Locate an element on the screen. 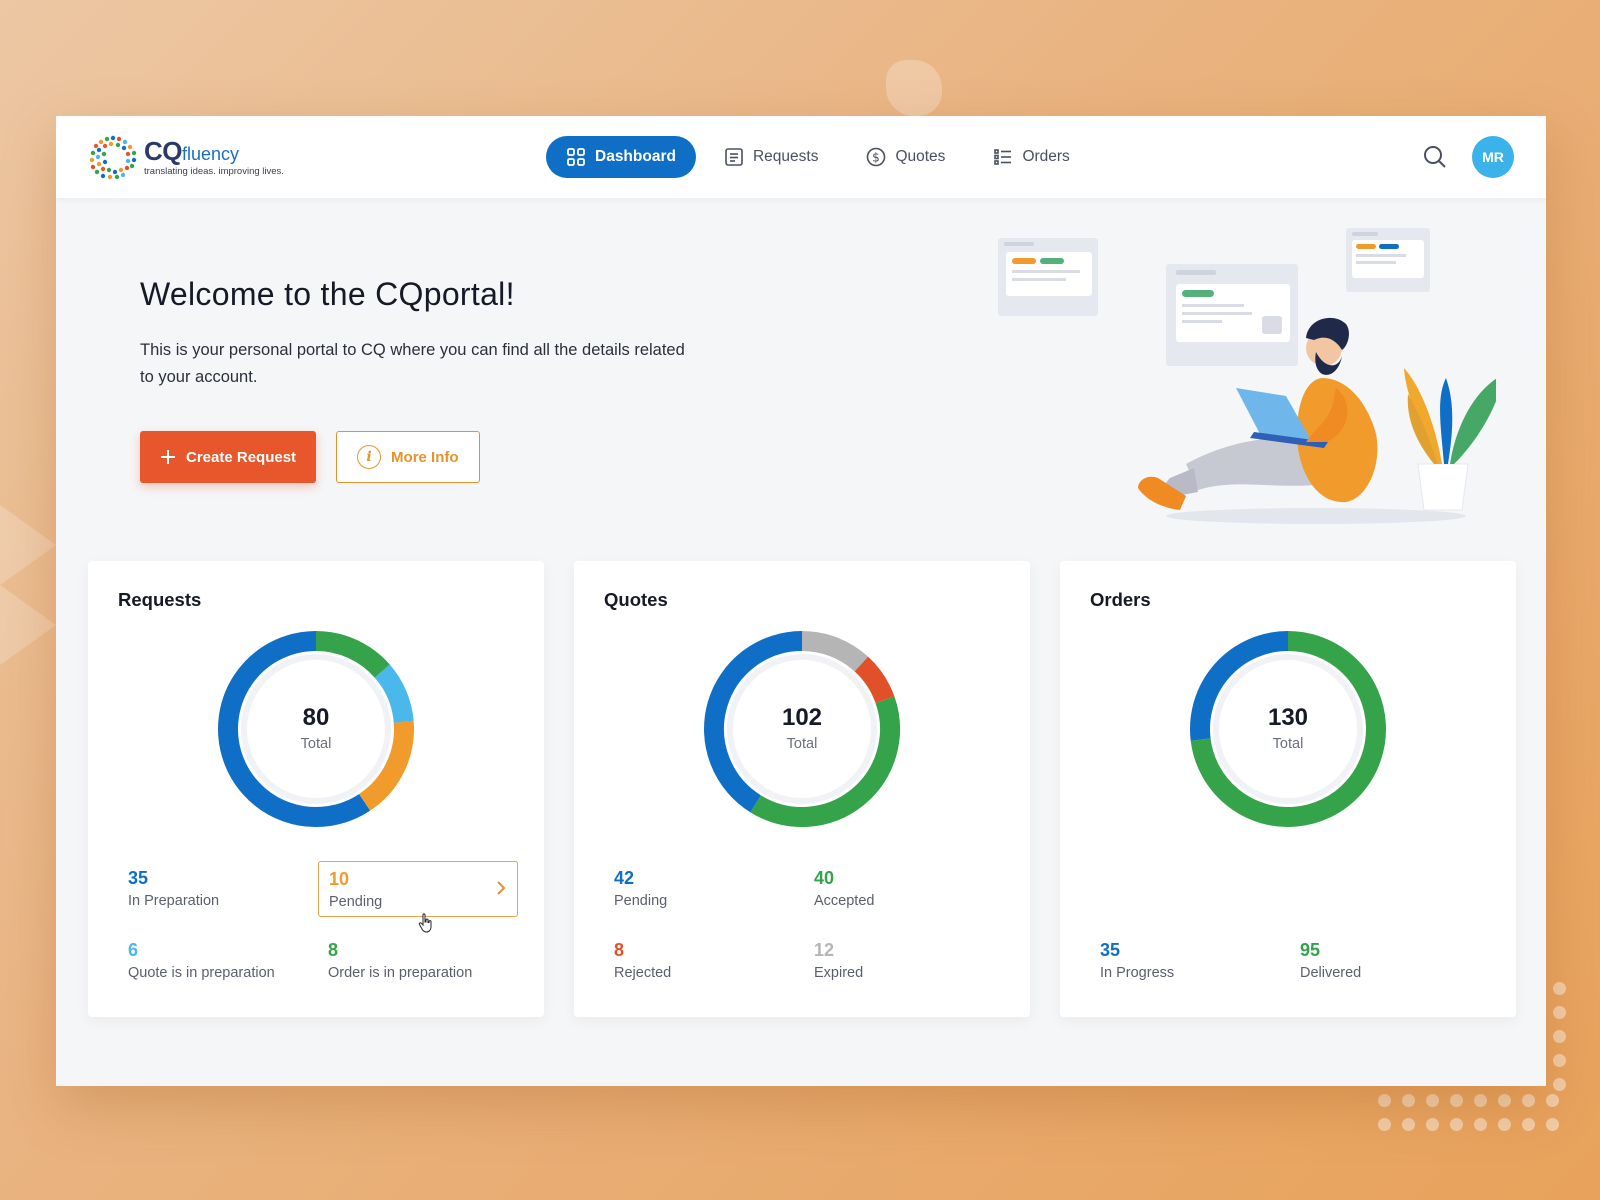 The image size is (1600, 1200). stat-pending: 10 Pending is located at coordinates (418, 889).